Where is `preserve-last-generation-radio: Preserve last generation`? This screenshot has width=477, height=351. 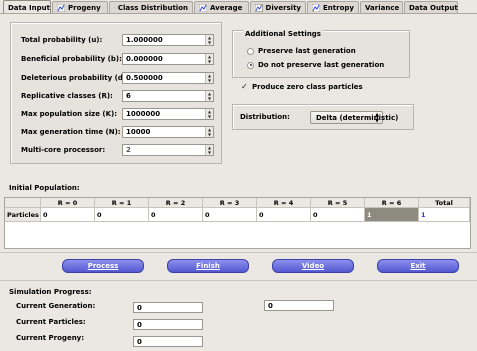
preserve-last-generation-radio: Preserve last generation is located at coordinates (301, 51).